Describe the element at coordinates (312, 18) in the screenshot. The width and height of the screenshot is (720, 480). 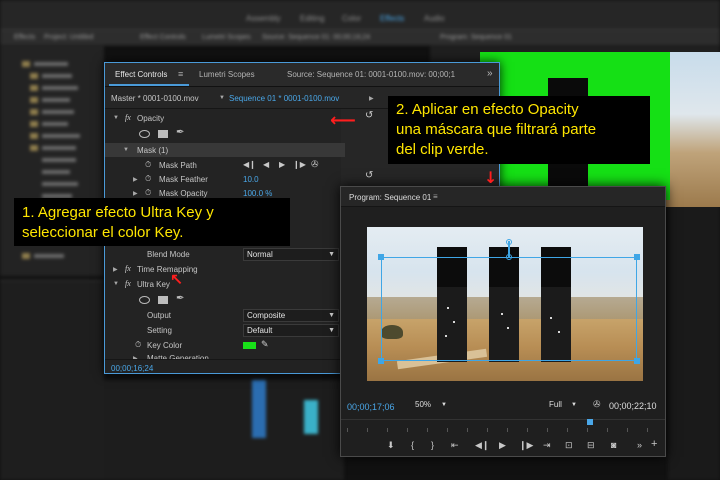
I see `workspace-tab-editing: Editing` at that location.